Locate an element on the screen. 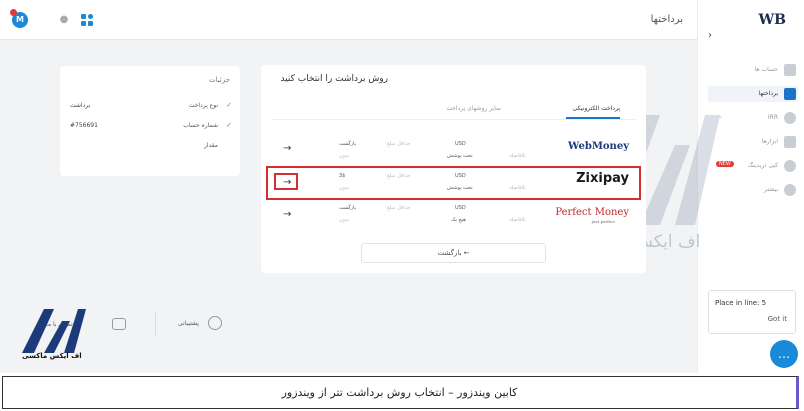 The height and width of the screenshot is (411, 804). methods-title: روش برداشت را انتخاب کنید is located at coordinates (334, 79).